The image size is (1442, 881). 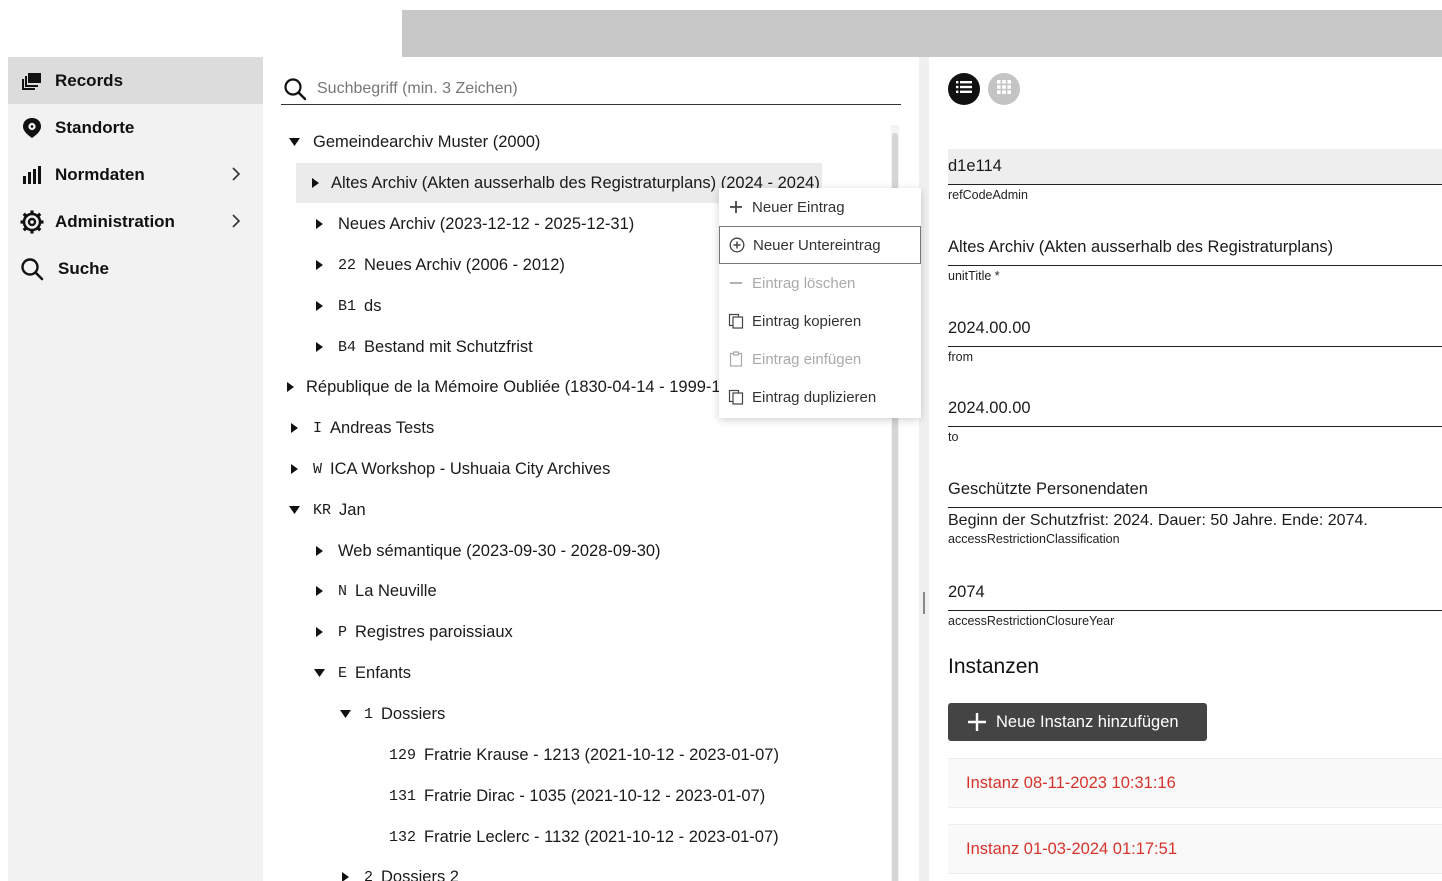 What do you see at coordinates (1195, 409) in the screenshot?
I see `to-input: 2024.00.00` at bounding box center [1195, 409].